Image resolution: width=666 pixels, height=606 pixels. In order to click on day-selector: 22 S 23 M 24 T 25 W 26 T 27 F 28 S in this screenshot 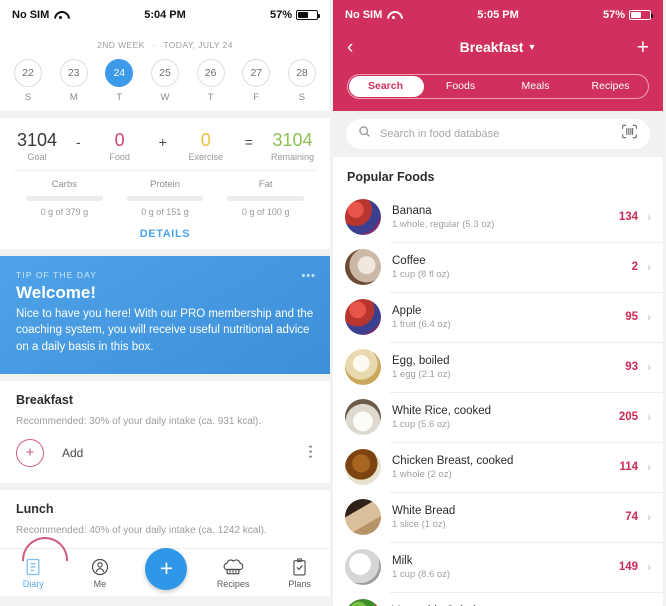, I will do `click(165, 81)`.